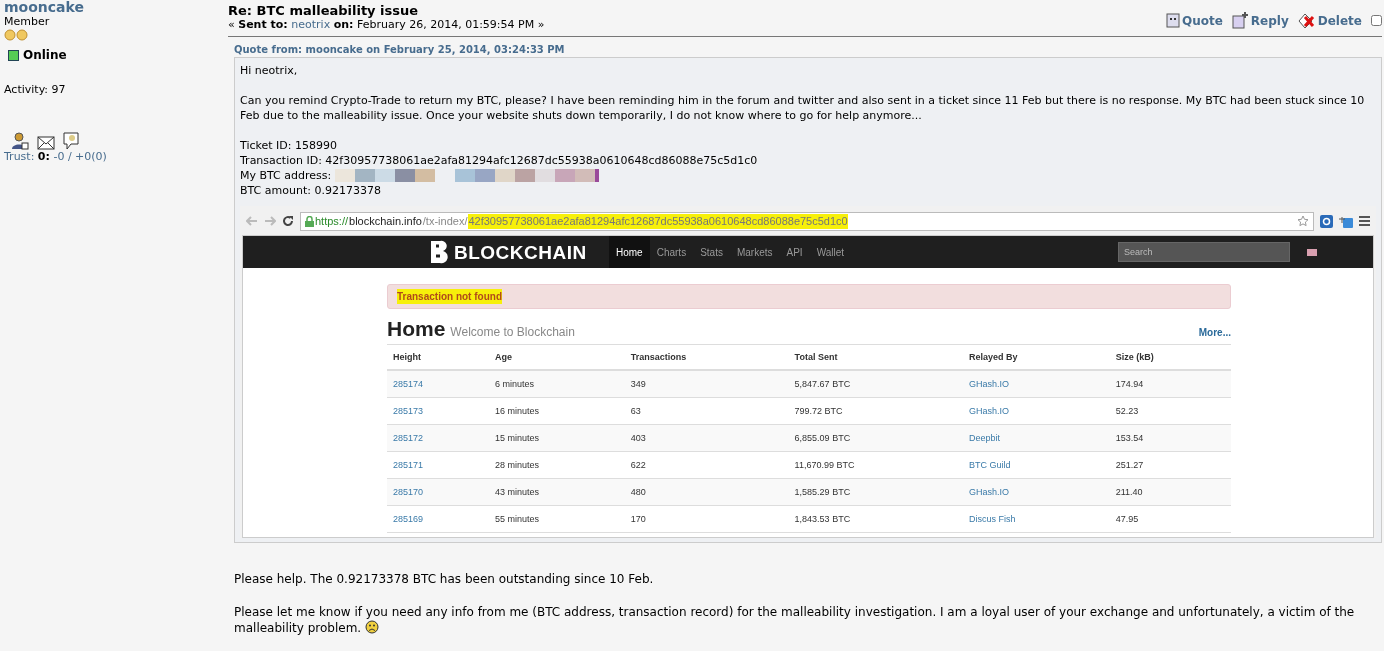  Describe the element at coordinates (1364, 221) in the screenshot. I see `menu-icon` at that location.